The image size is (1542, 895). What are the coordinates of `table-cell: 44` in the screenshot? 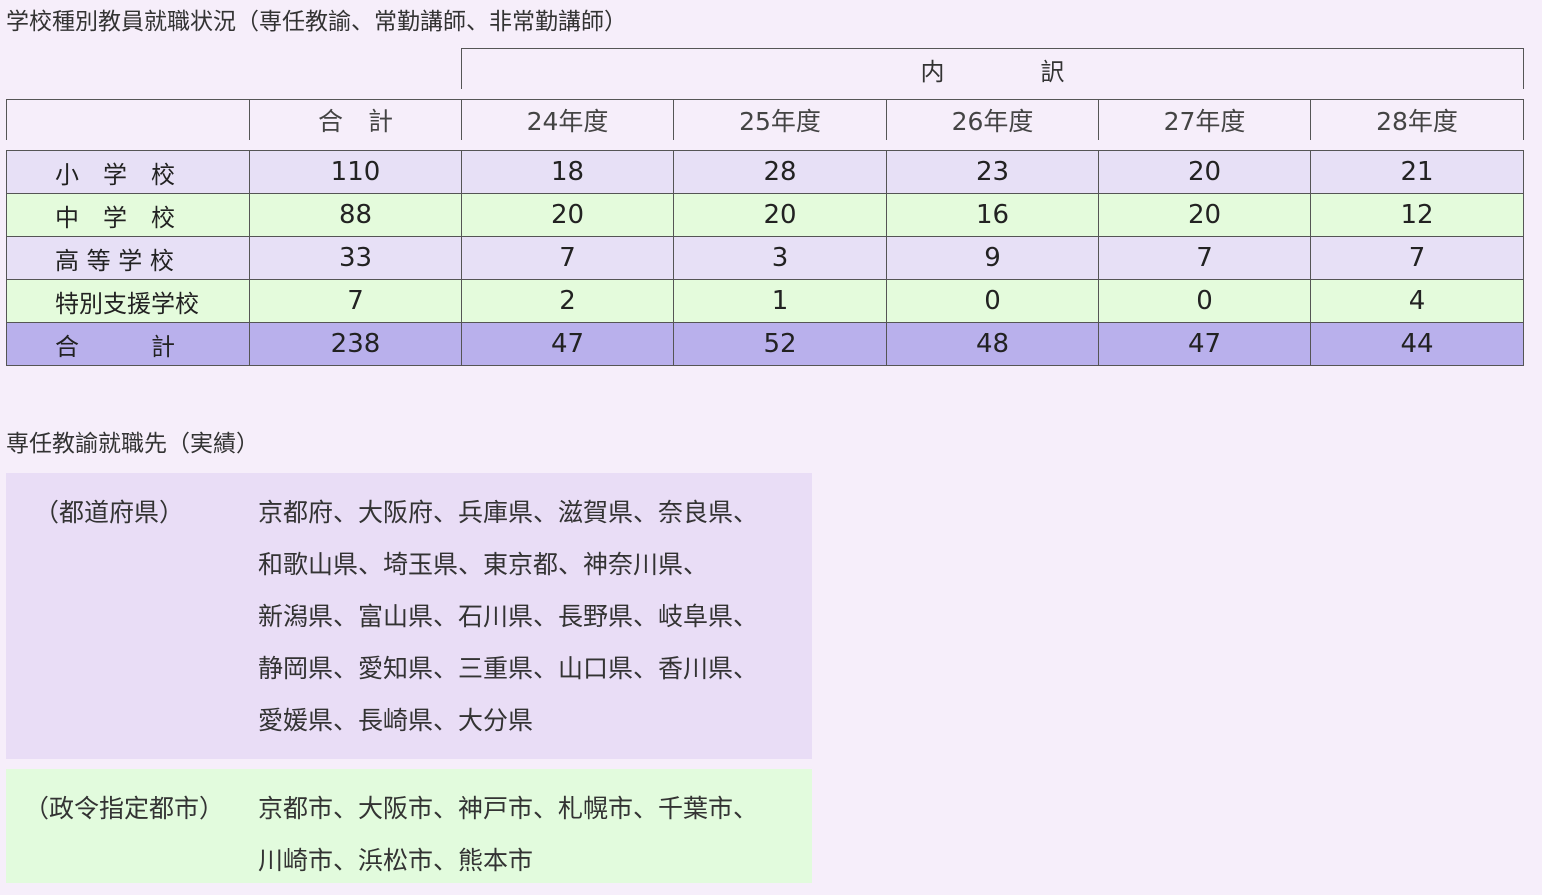 It's located at (1417, 344).